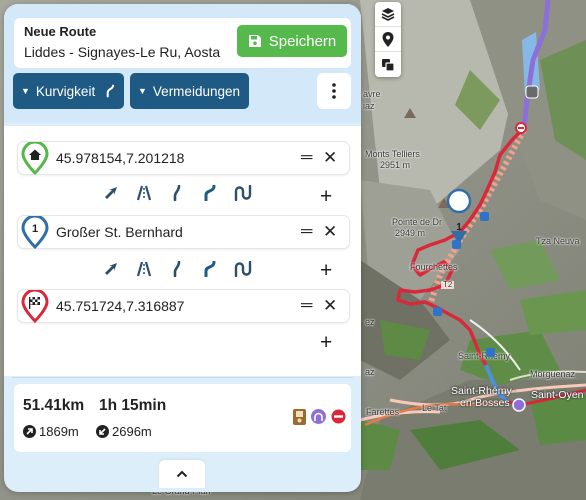 Image resolution: width=586 pixels, height=500 pixels. I want to click on chevron-up-icon, so click(182, 474).